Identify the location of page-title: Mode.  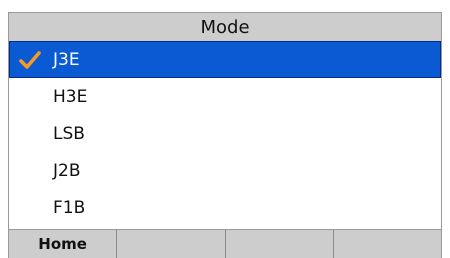
(225, 27).